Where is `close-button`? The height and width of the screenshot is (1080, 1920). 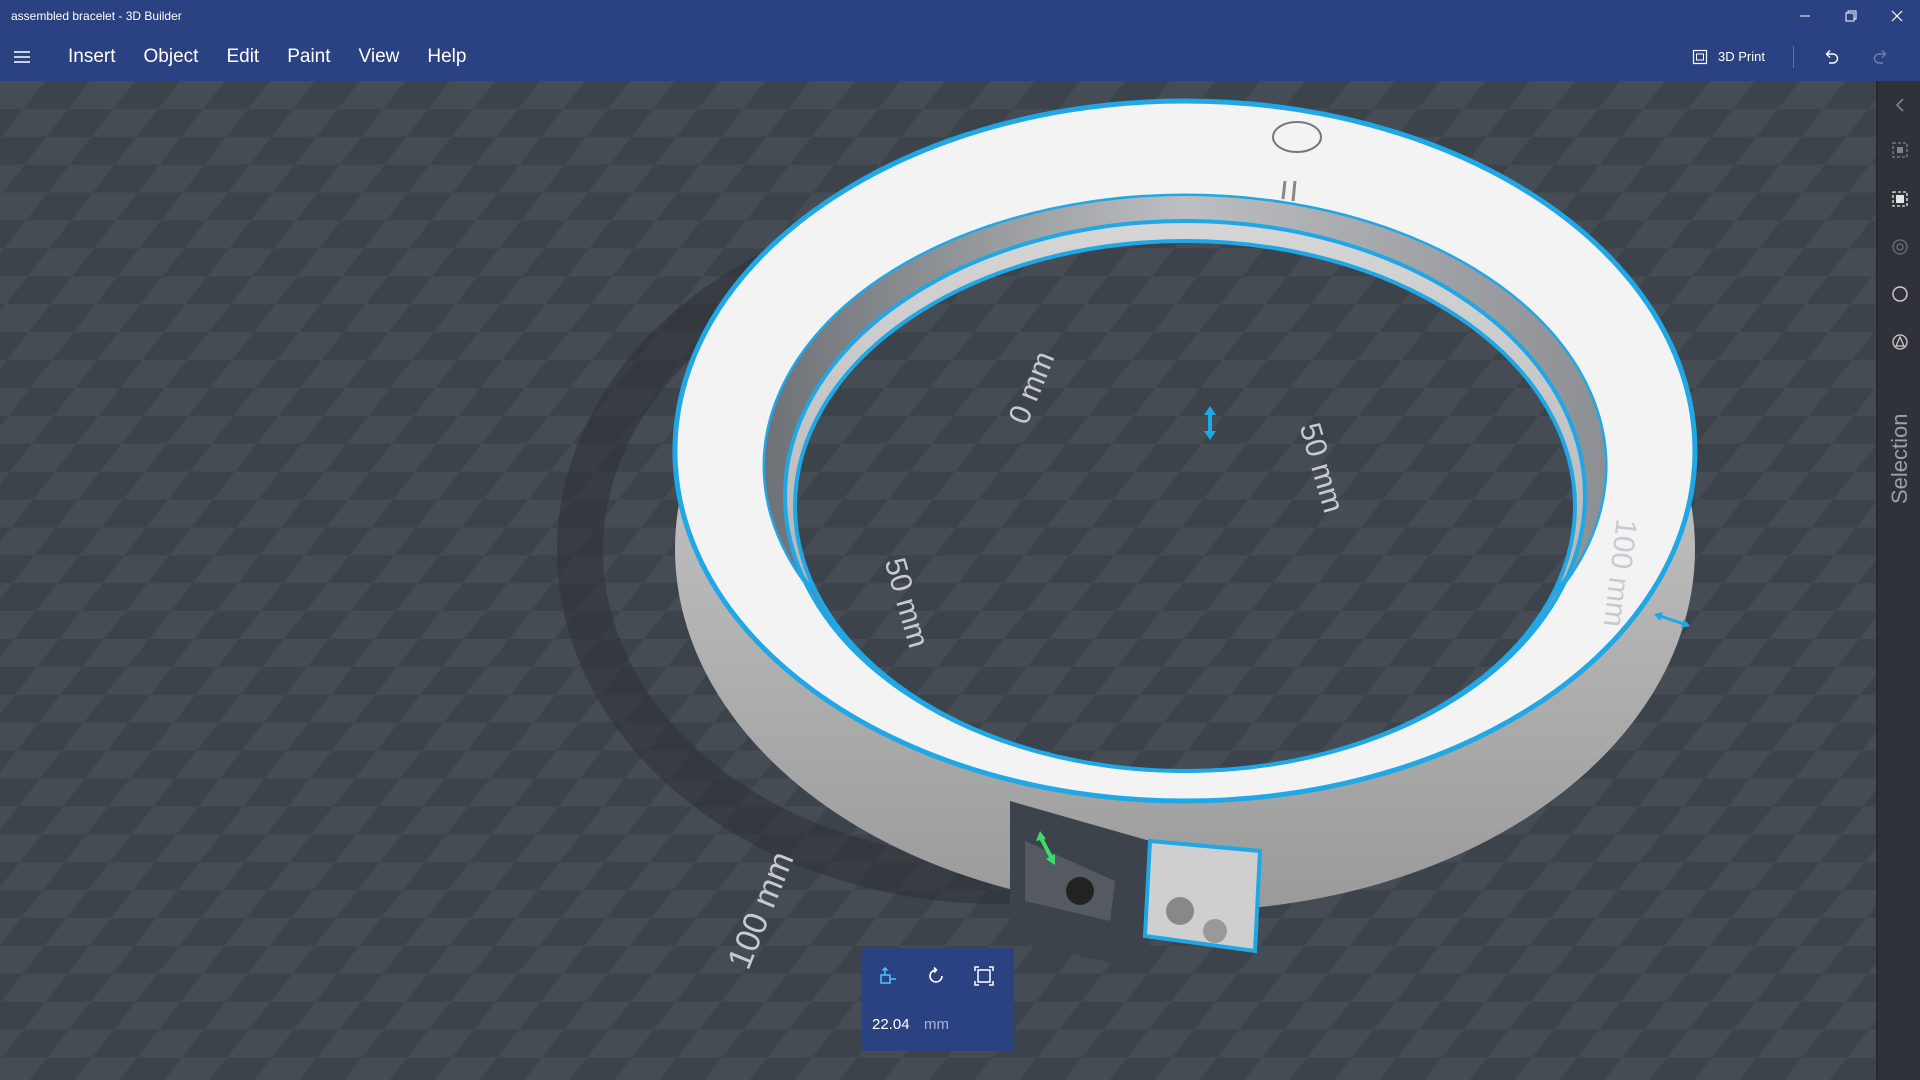
close-button is located at coordinates (1897, 16).